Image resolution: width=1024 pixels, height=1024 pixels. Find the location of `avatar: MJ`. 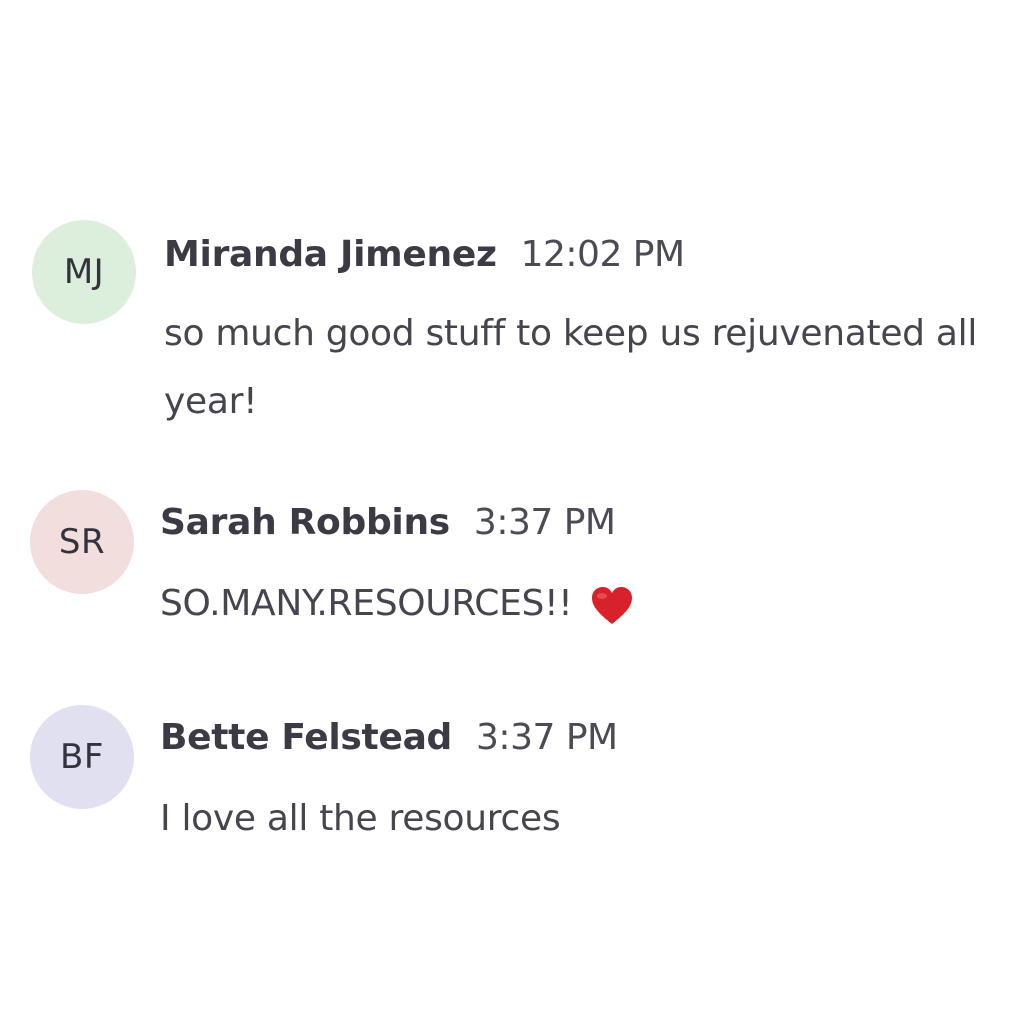

avatar: MJ is located at coordinates (84, 272).